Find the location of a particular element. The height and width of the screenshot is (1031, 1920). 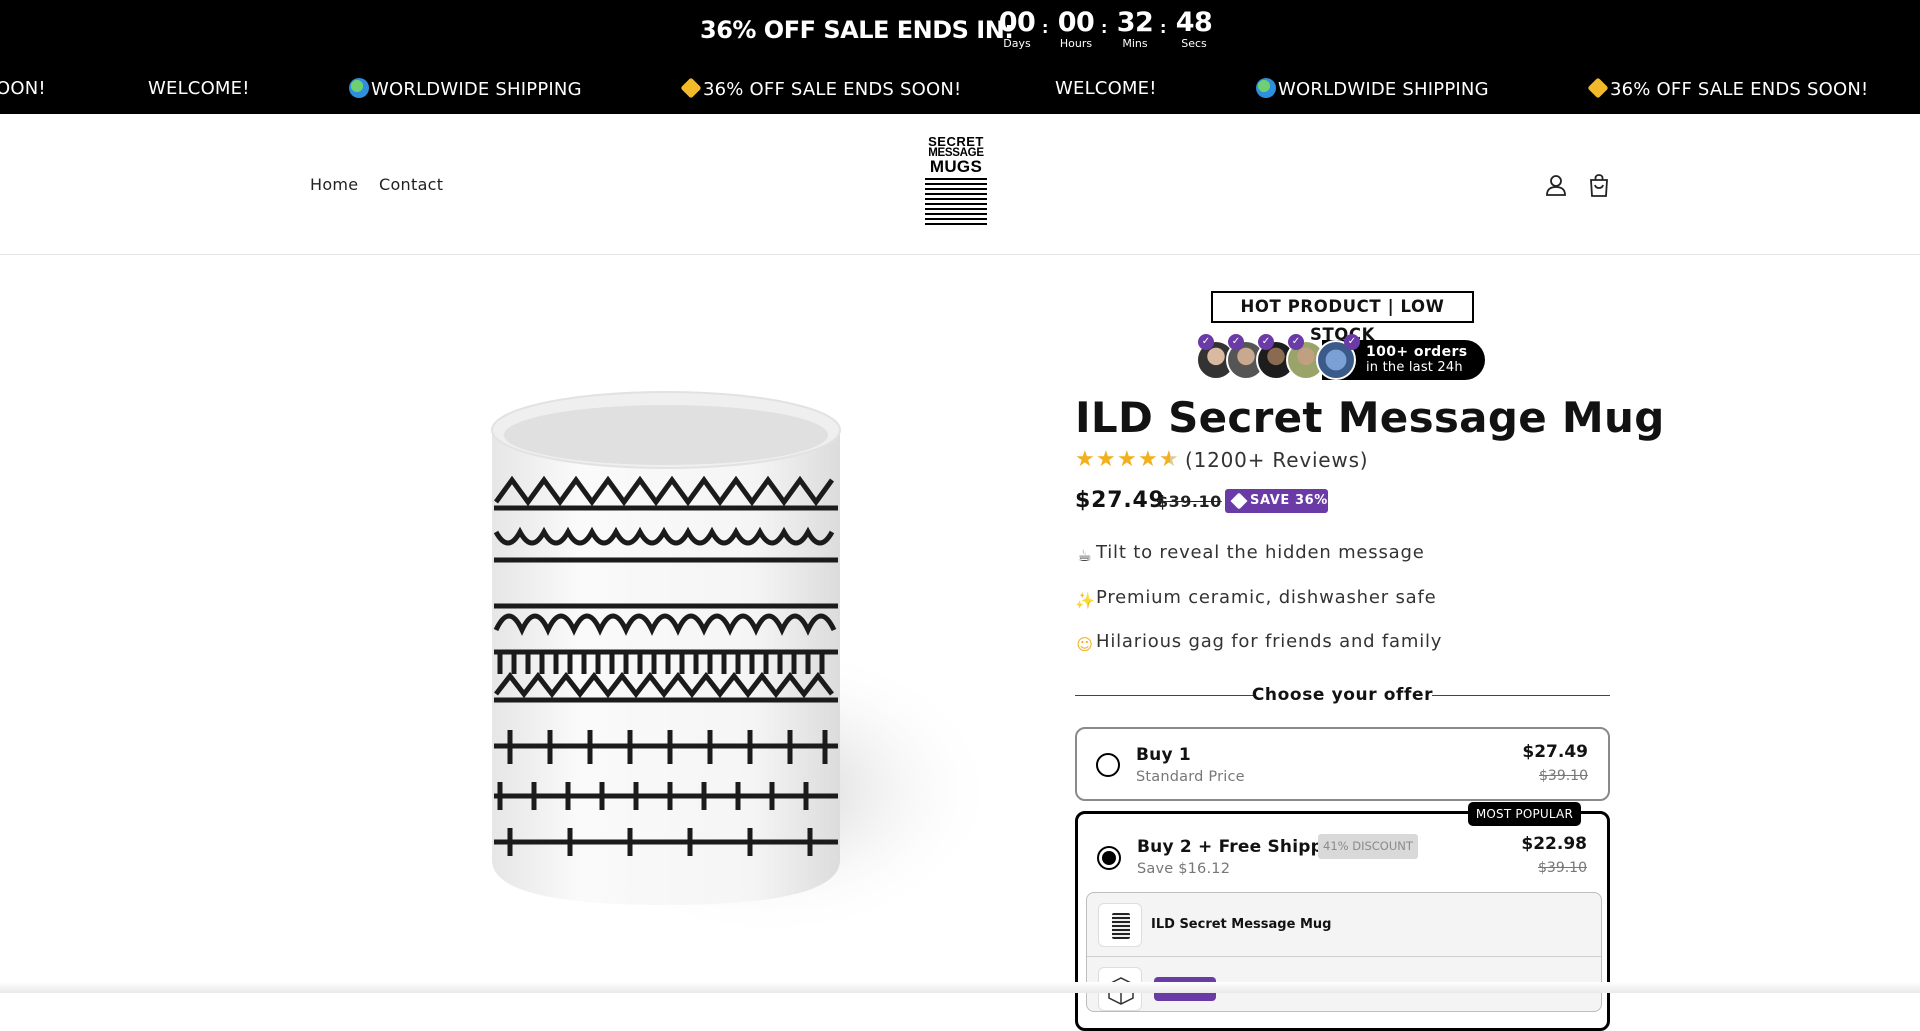

offer-buy-1: Buy 1 Standard Price $27.49 $39.10 is located at coordinates (1342, 764).